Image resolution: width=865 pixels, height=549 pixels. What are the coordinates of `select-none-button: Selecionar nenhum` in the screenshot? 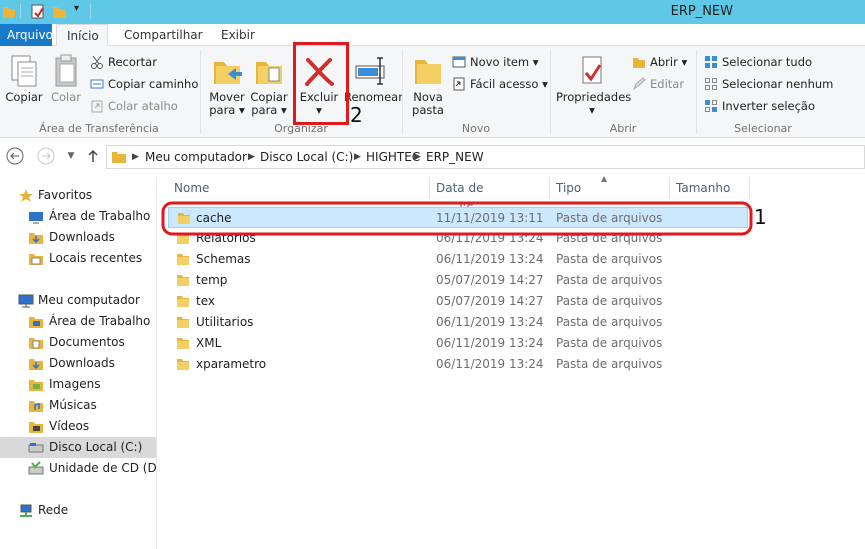 It's located at (768, 84).